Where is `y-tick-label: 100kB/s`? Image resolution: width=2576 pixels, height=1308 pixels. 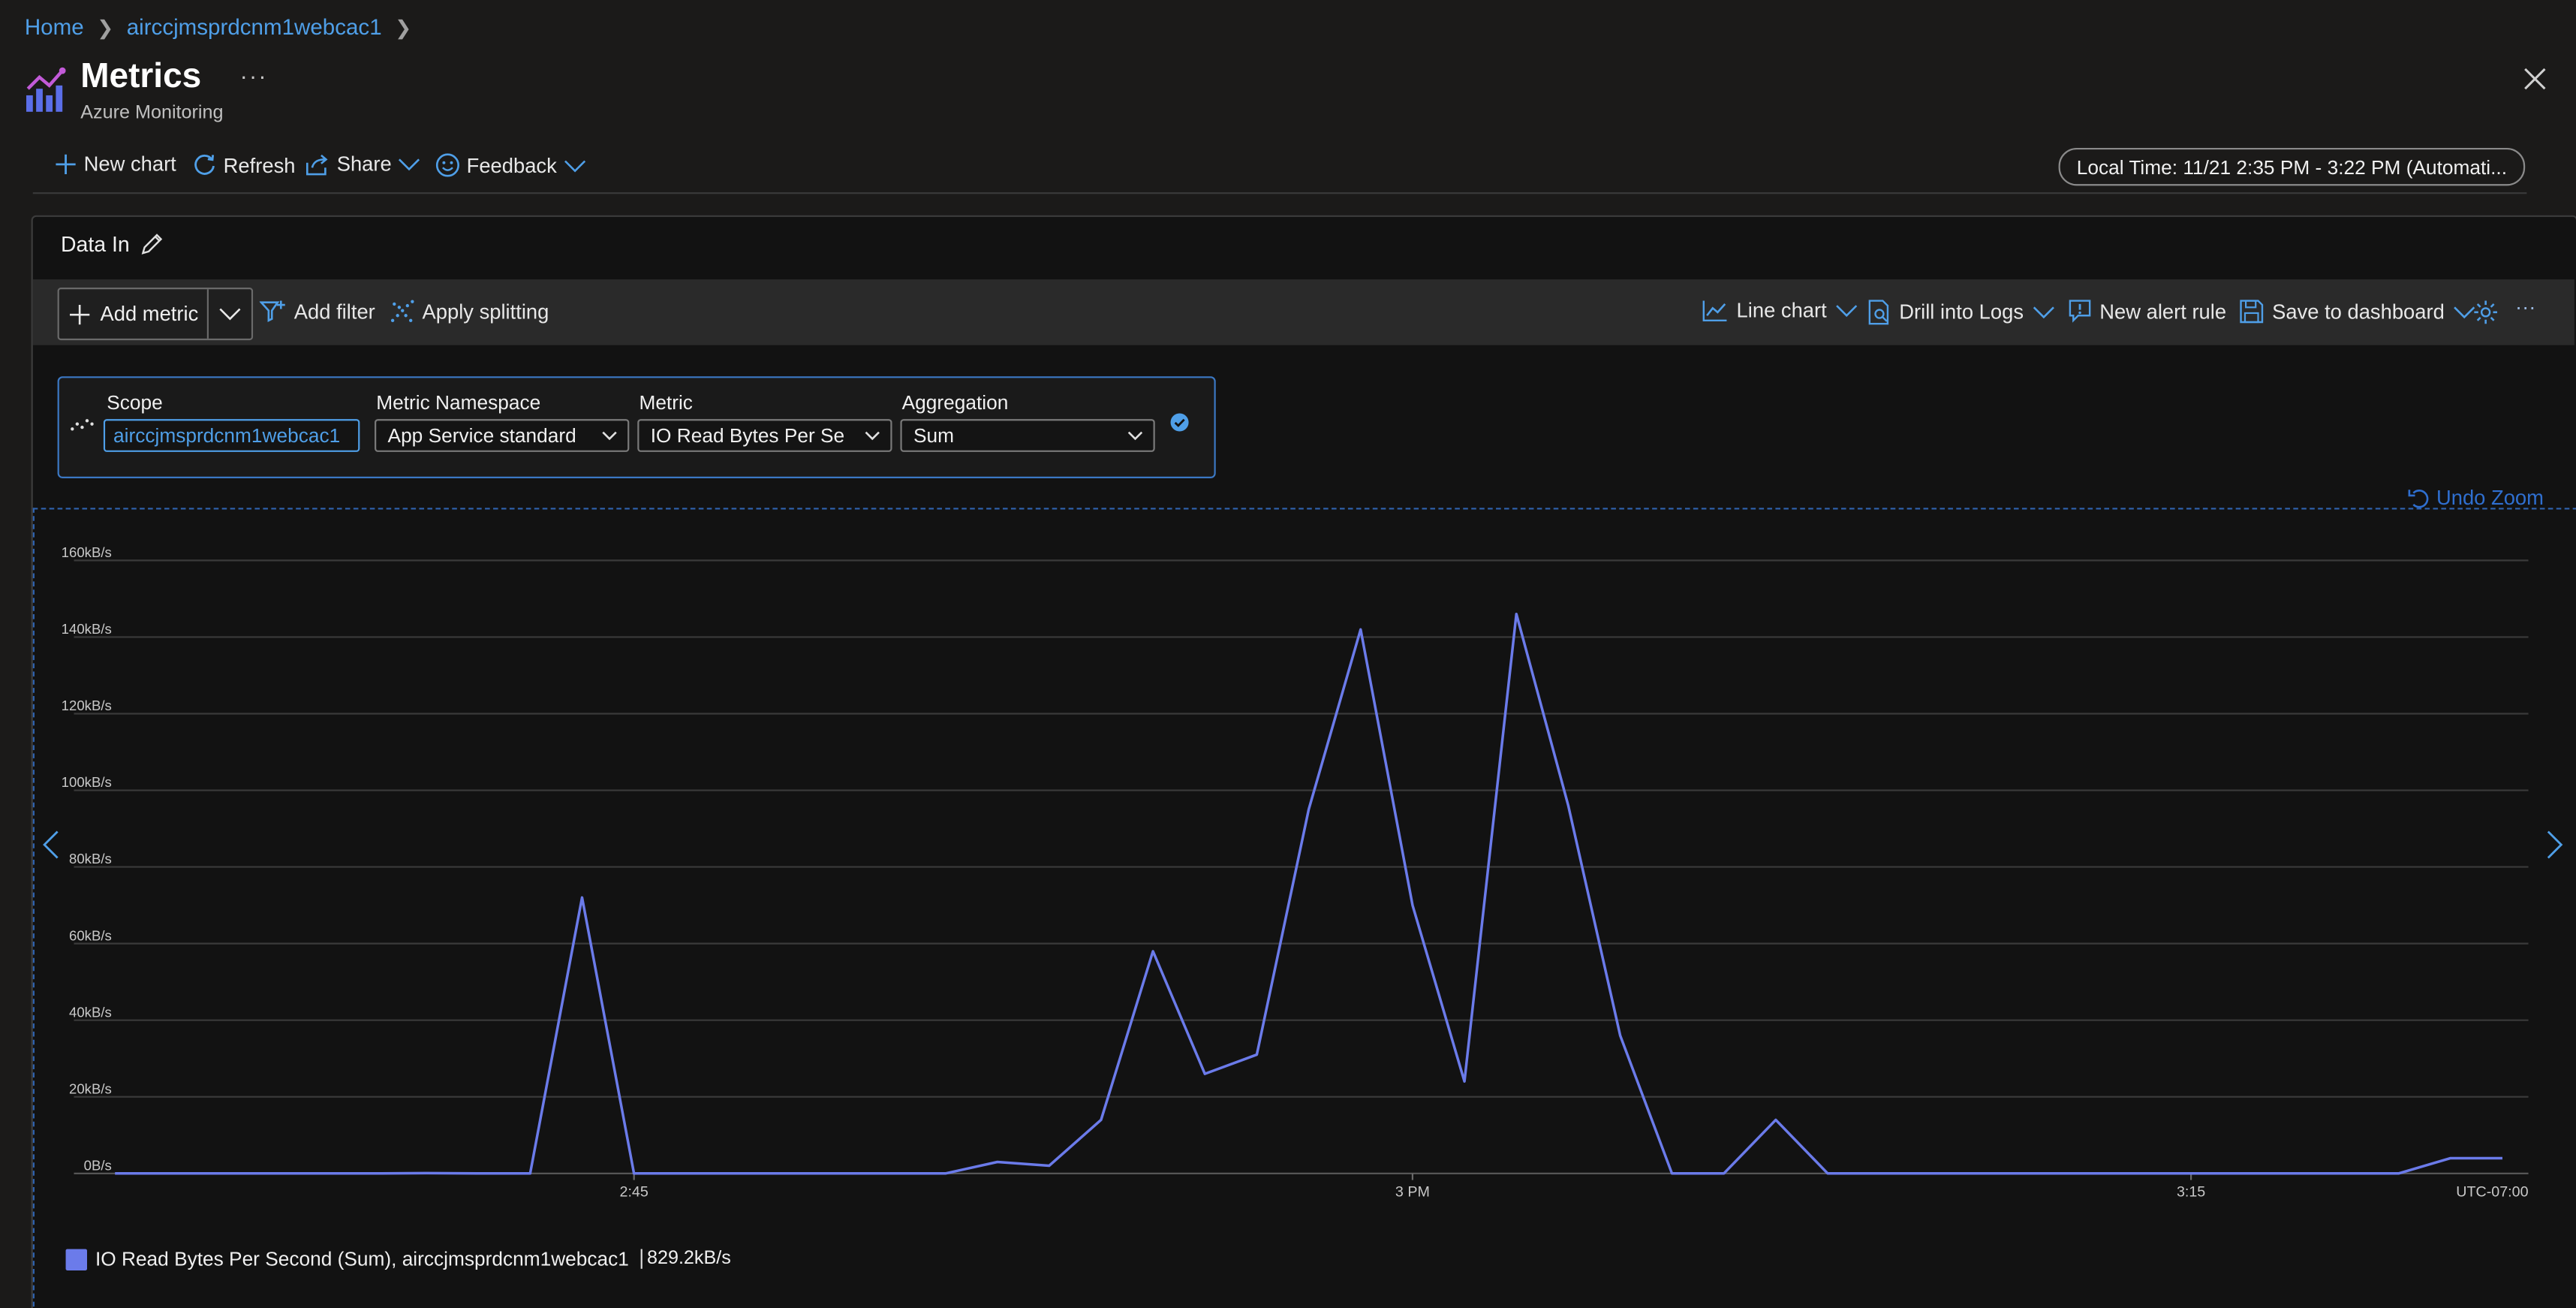 y-tick-label: 100kB/s is located at coordinates (87, 782).